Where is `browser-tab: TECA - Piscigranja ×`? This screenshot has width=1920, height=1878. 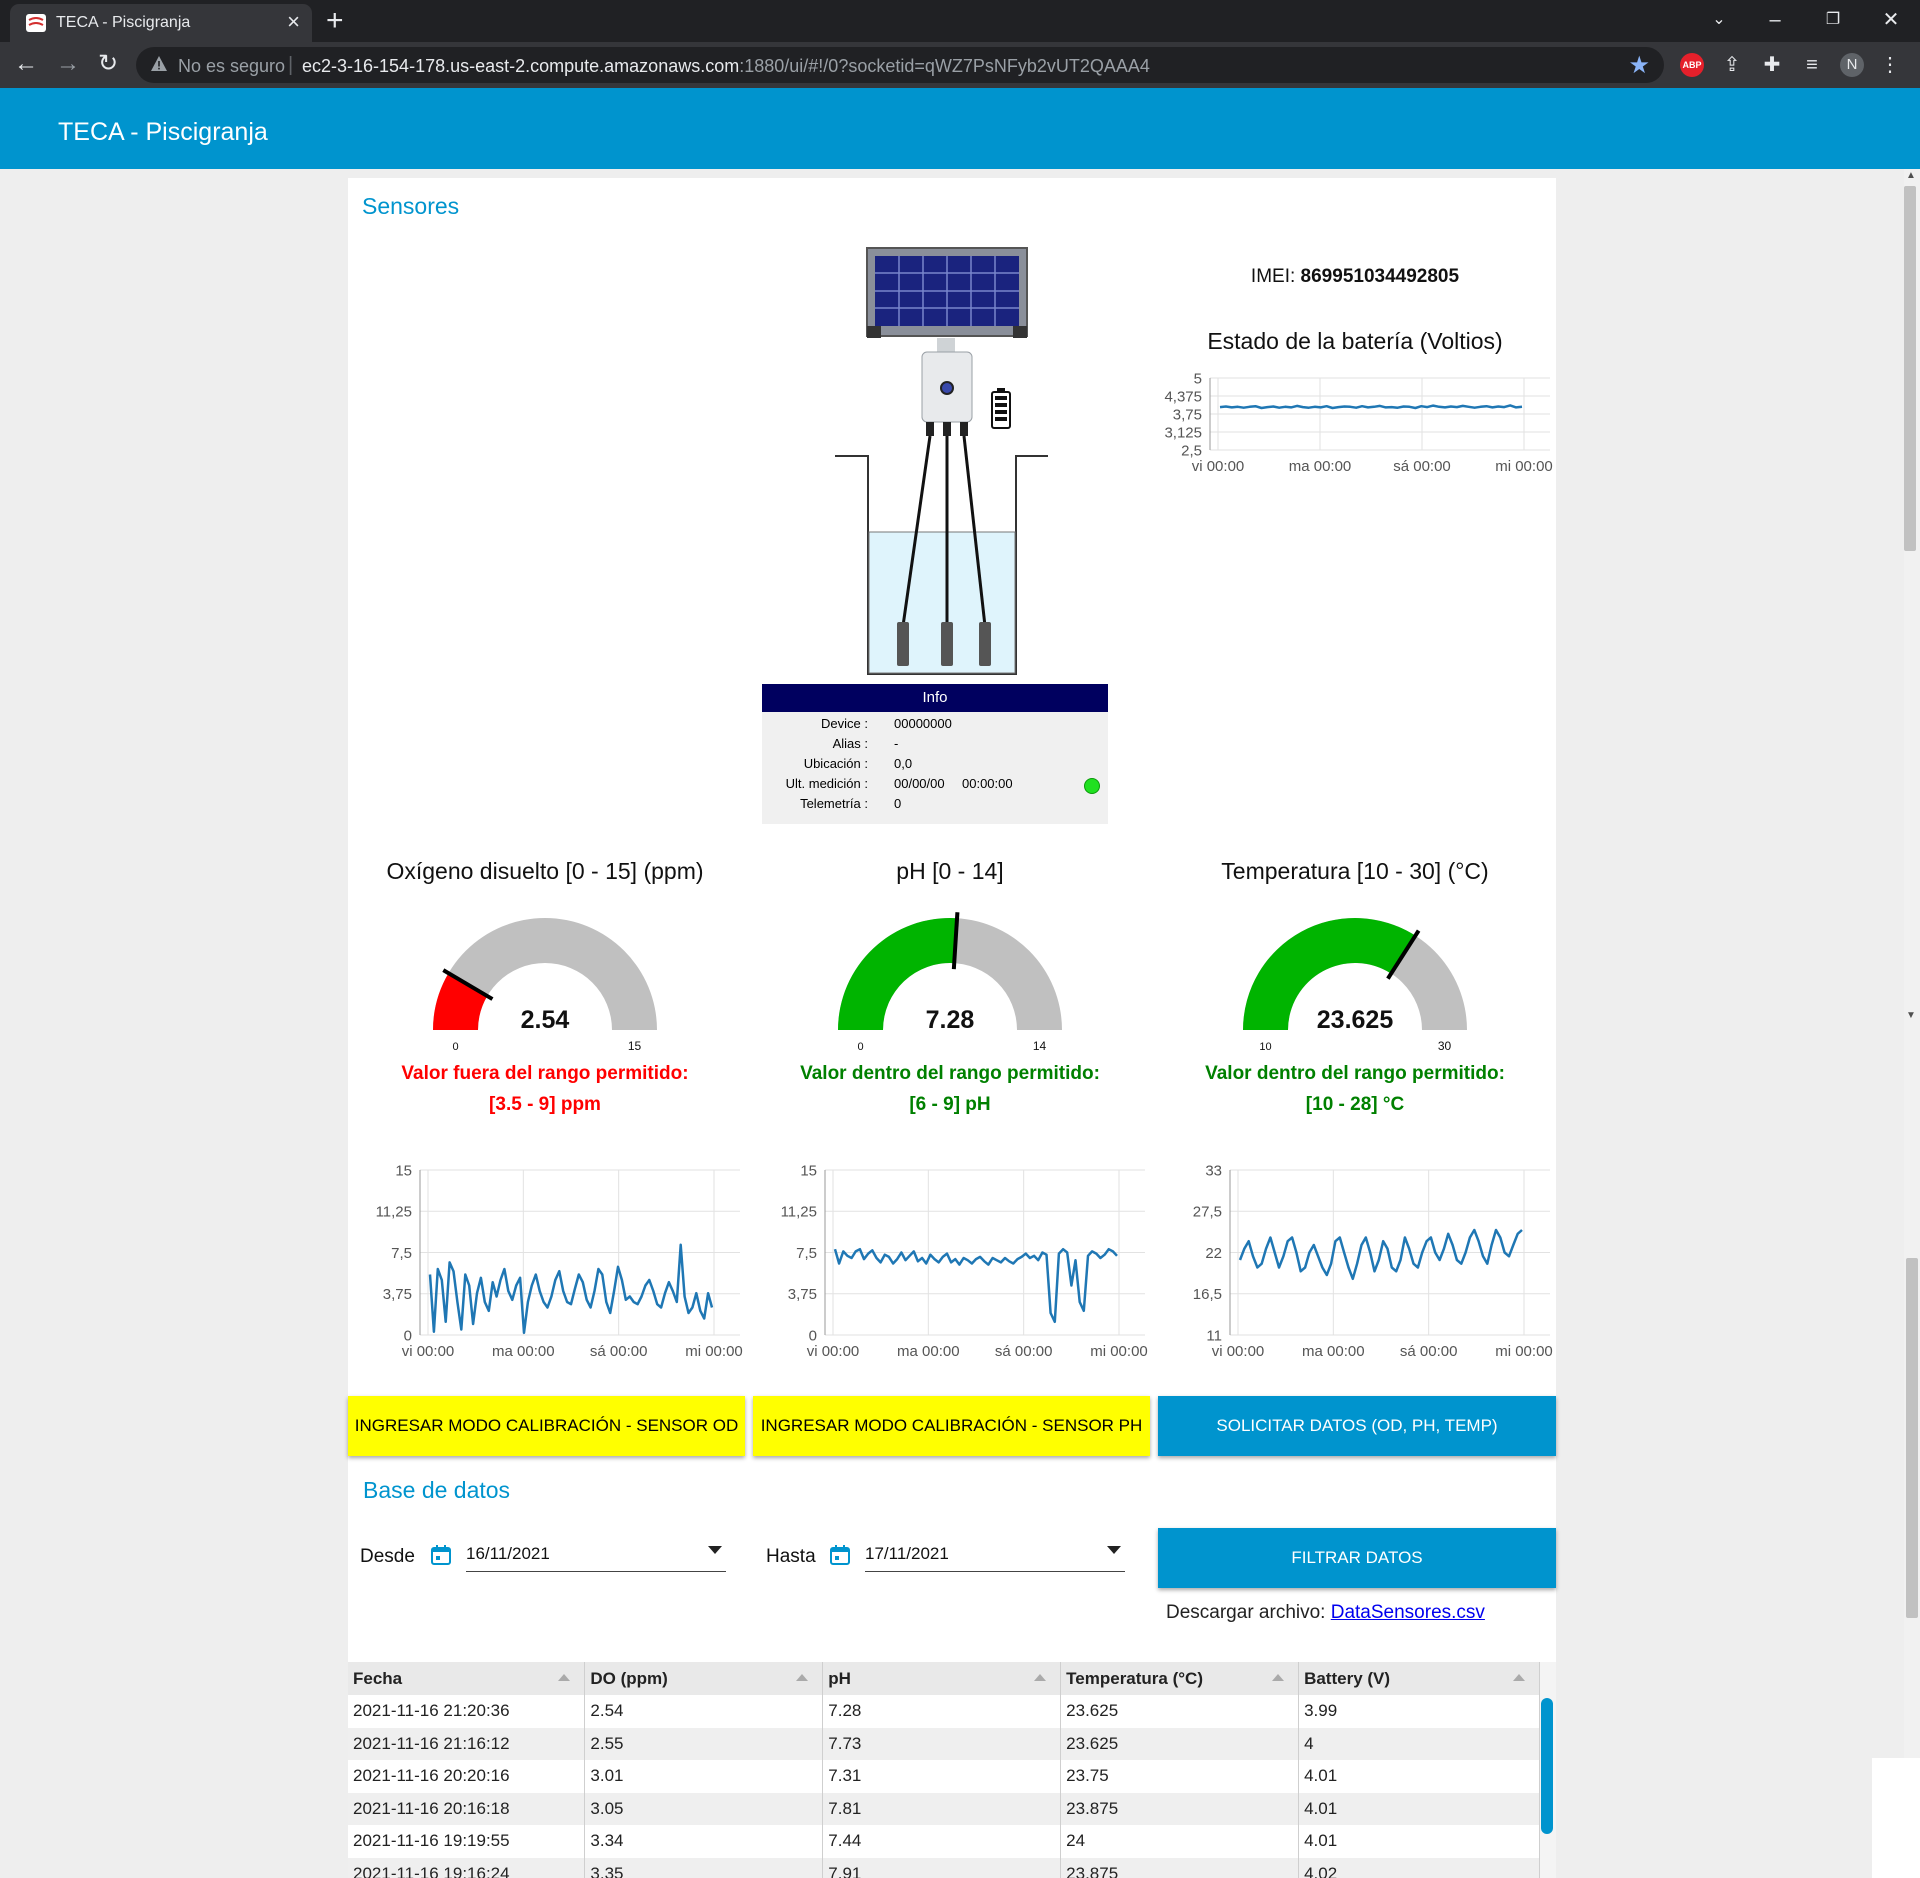 browser-tab: TECA - Piscigranja × is located at coordinates (161, 23).